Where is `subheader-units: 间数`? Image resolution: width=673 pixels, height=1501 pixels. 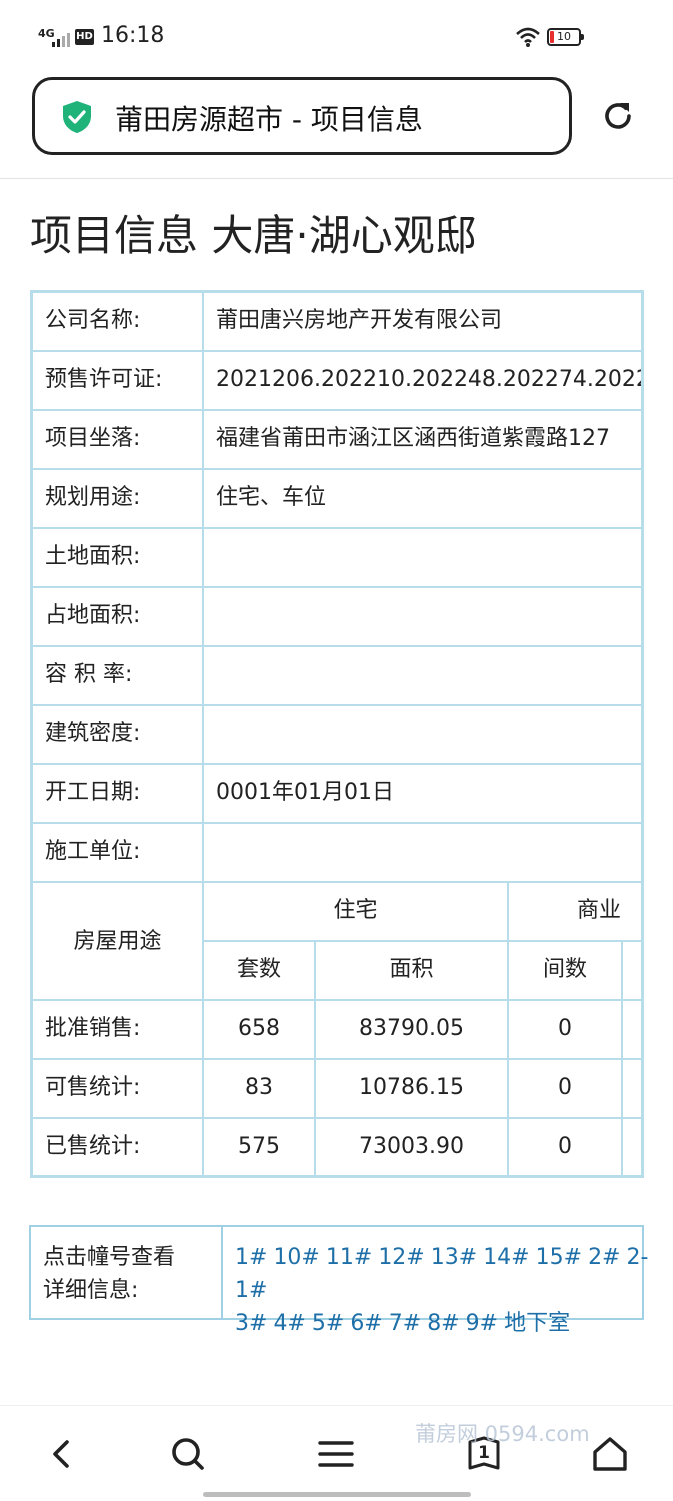
subheader-units: 间数 is located at coordinates (566, 971).